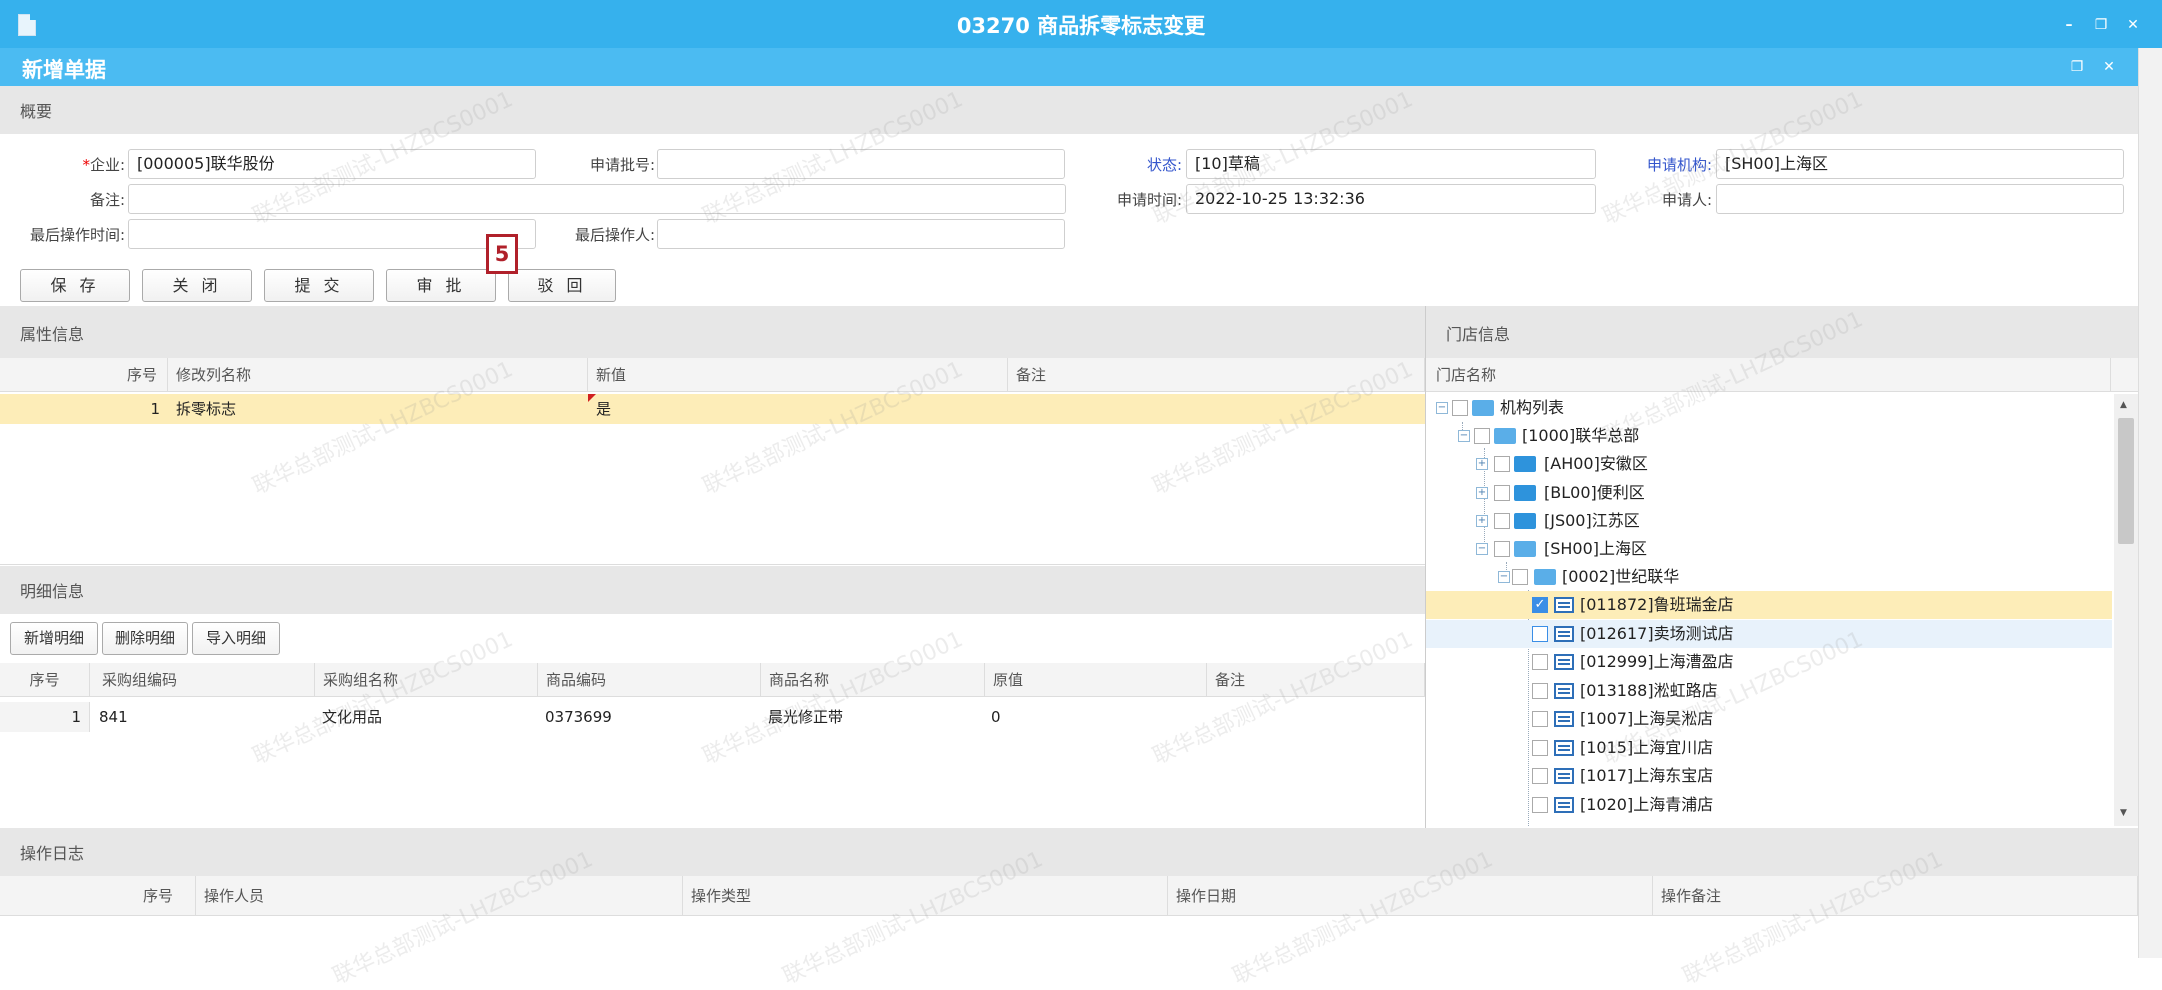 The height and width of the screenshot is (990, 2162). Describe the element at coordinates (1525, 521) in the screenshot. I see `folder-icon` at that location.